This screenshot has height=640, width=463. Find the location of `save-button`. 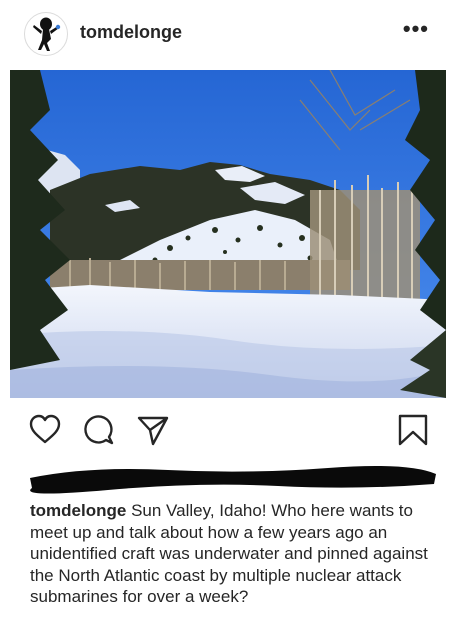

save-button is located at coordinates (413, 430).